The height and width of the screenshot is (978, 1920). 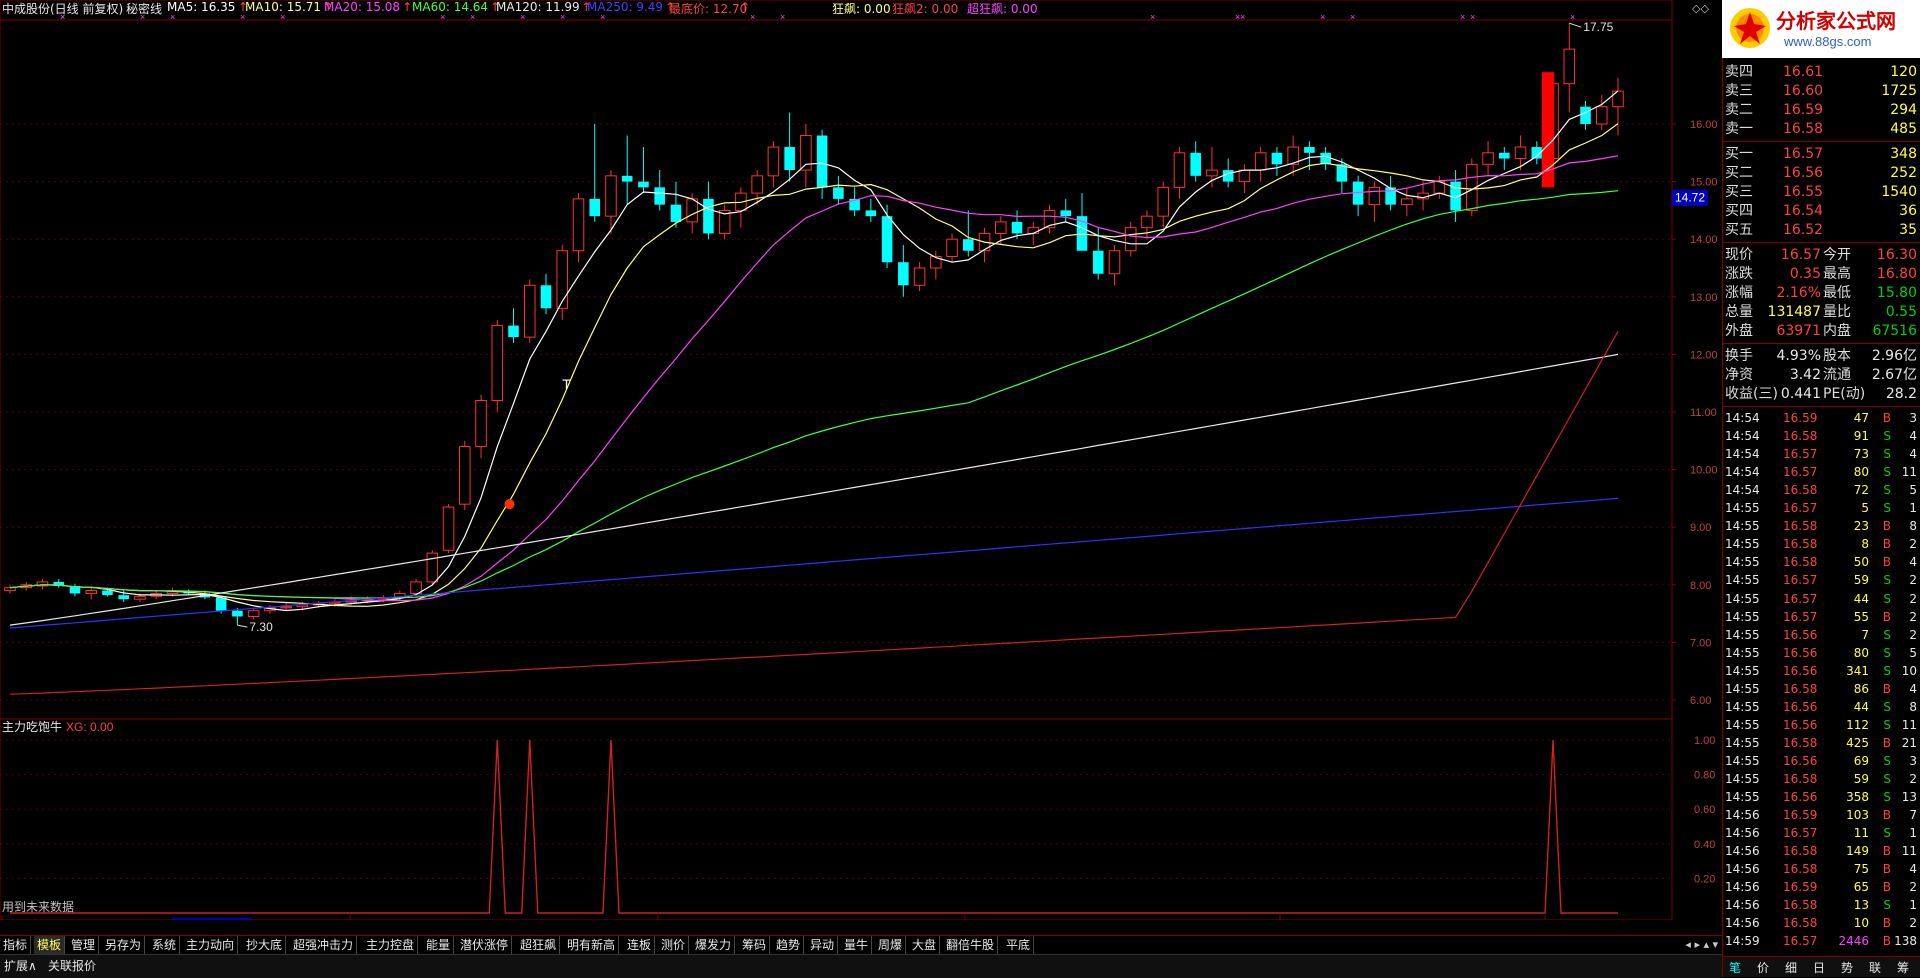 I want to click on toolbar-button: 筹码, so click(x=755, y=945).